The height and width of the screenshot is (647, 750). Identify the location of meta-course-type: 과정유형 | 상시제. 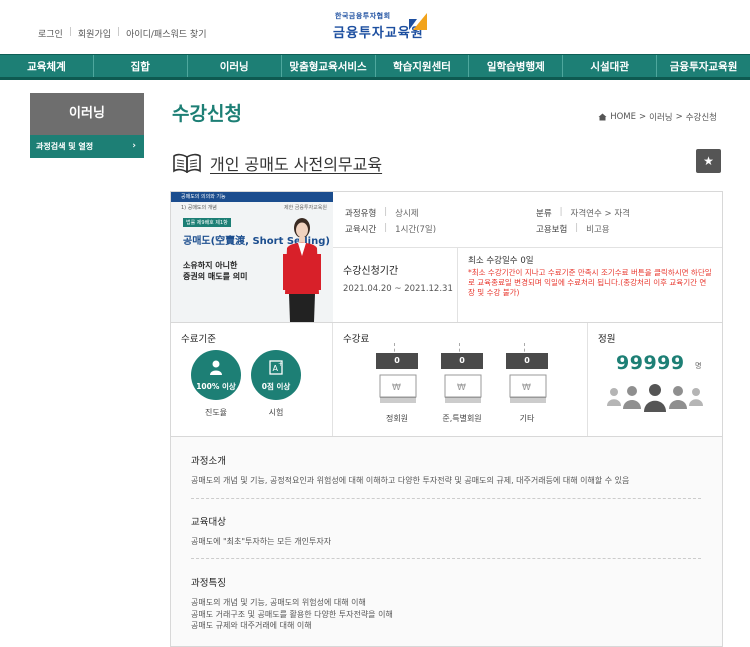
(382, 213).